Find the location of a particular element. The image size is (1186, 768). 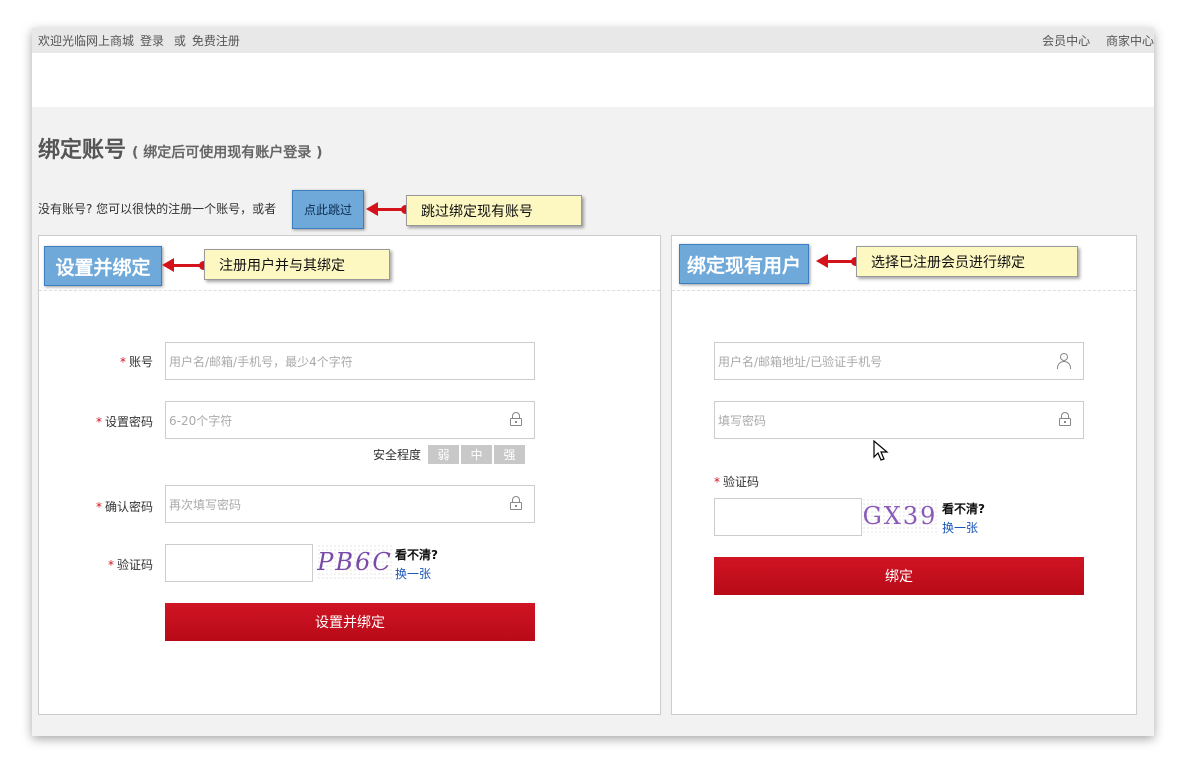

skip-button: 点此跳过 is located at coordinates (328, 209).